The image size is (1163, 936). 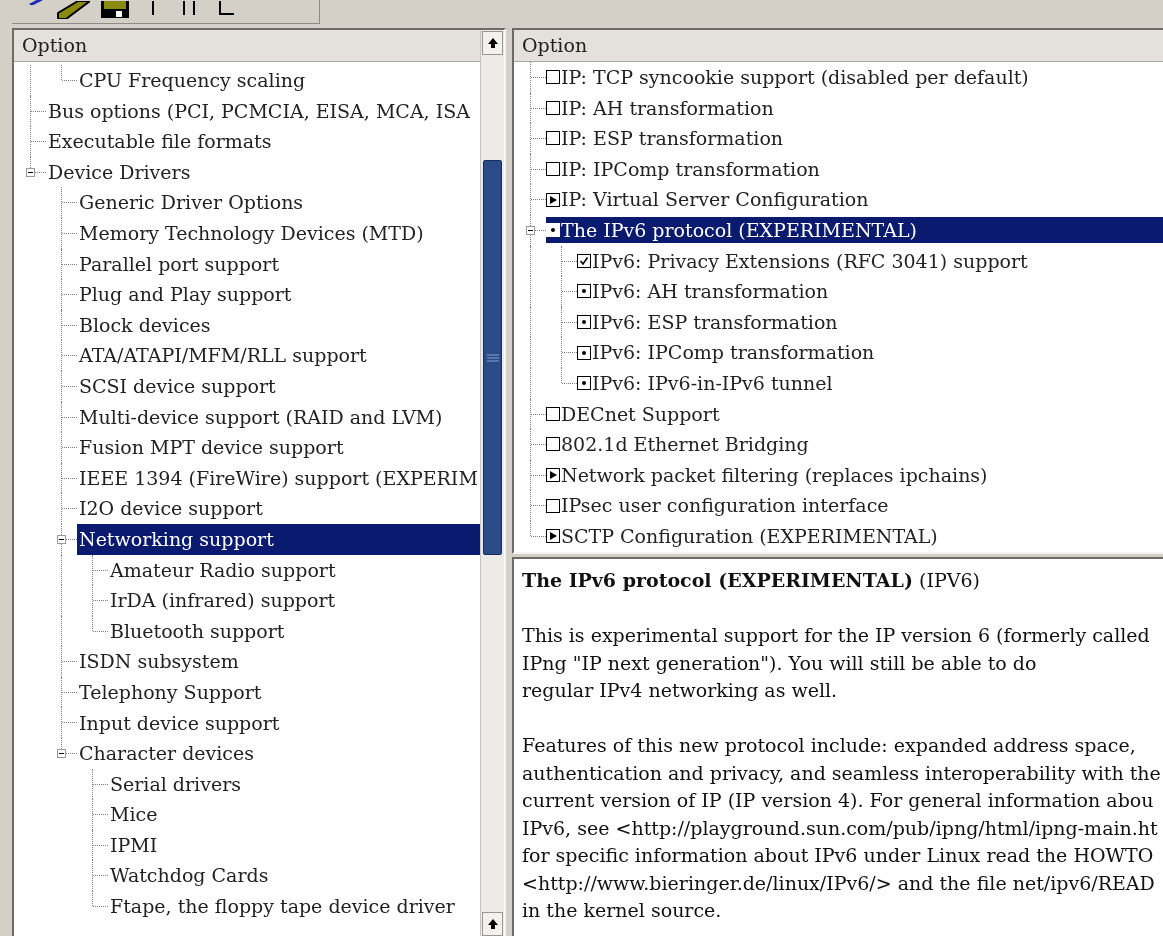 What do you see at coordinates (294, 570) in the screenshot?
I see `tree-item: Amateur Radio support` at bounding box center [294, 570].